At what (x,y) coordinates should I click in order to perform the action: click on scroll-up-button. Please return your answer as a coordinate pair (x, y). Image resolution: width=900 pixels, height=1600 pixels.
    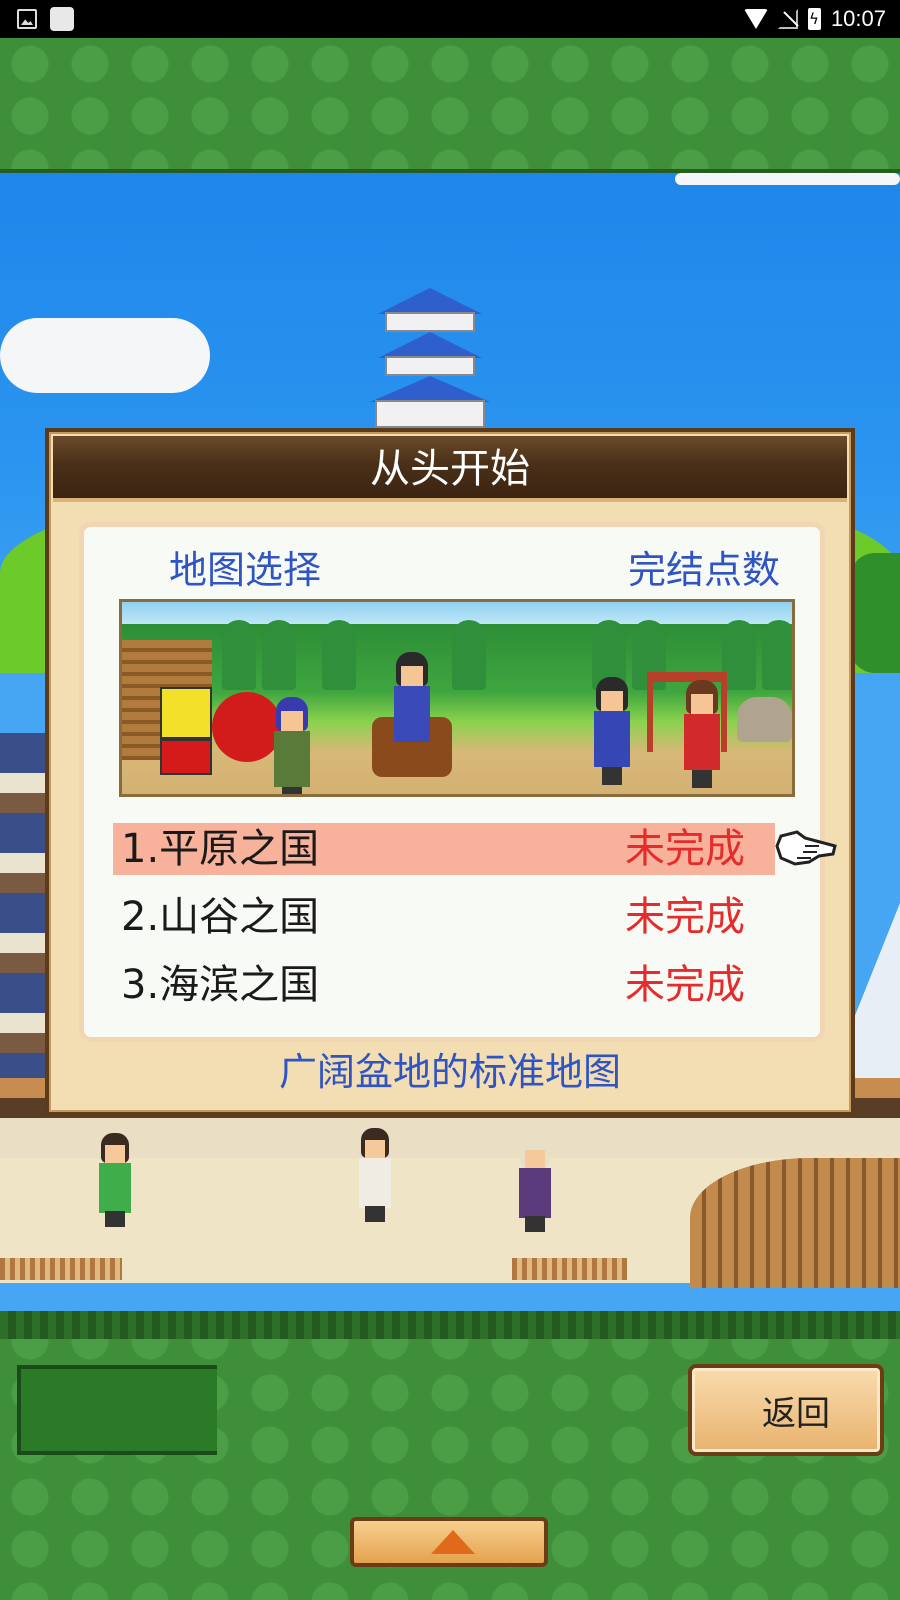
    Looking at the image, I should click on (449, 1542).